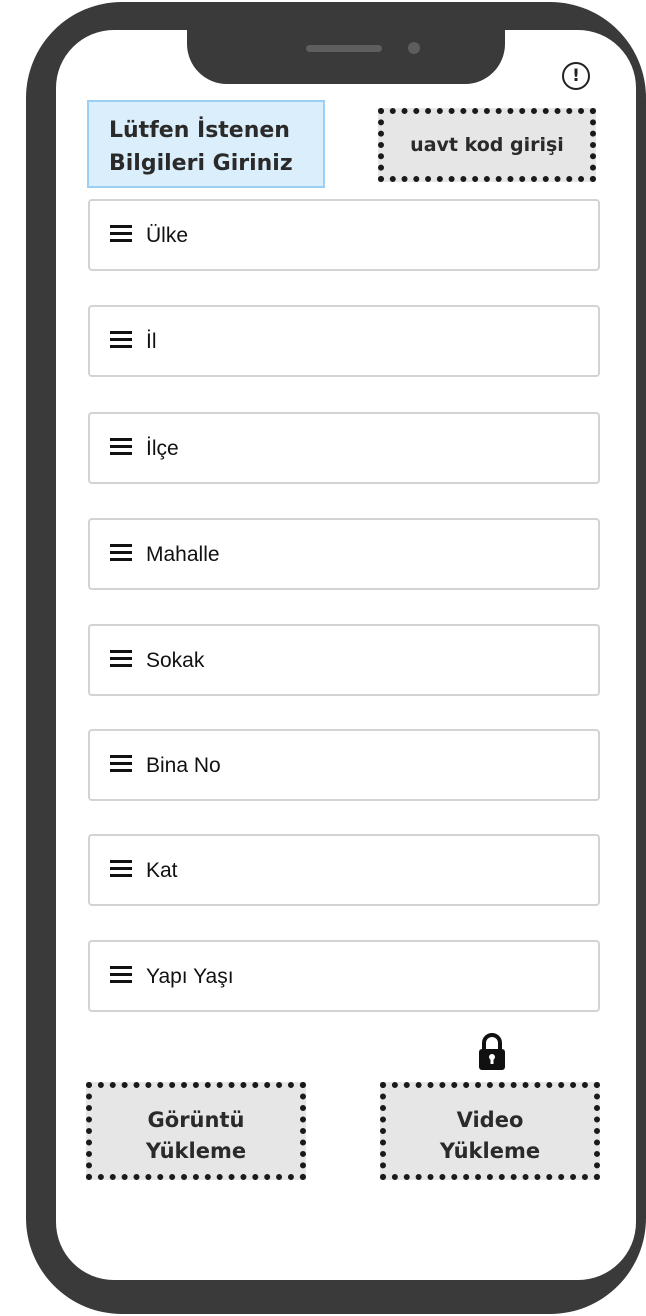  I want to click on image-upload-line-2: Yükleme, so click(196, 1151).